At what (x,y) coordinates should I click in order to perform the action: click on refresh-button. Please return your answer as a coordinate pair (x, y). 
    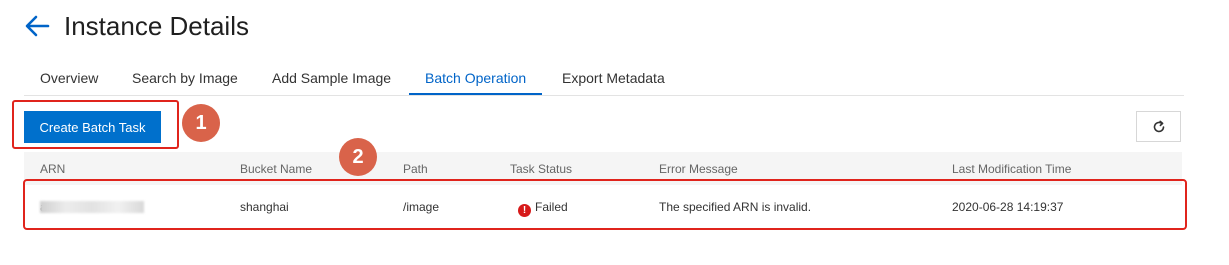
    Looking at the image, I should click on (1158, 126).